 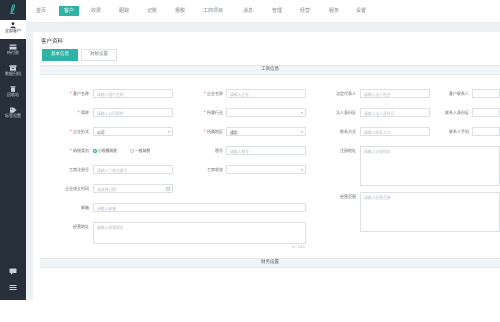 What do you see at coordinates (395, 131) in the screenshot?
I see `contact-input: 请输入联系方式` at bounding box center [395, 131].